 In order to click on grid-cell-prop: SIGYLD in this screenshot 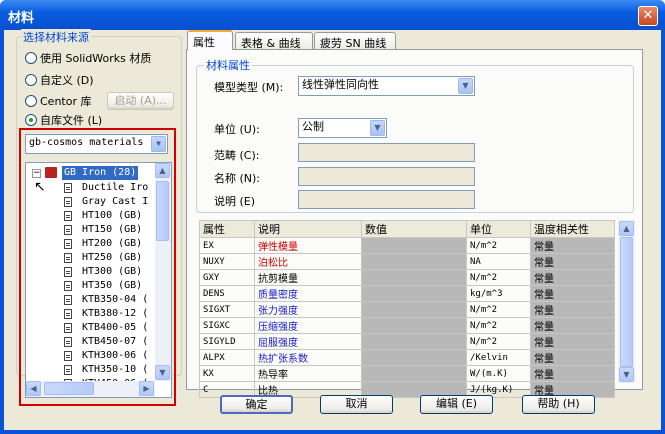, I will do `click(227, 341)`.